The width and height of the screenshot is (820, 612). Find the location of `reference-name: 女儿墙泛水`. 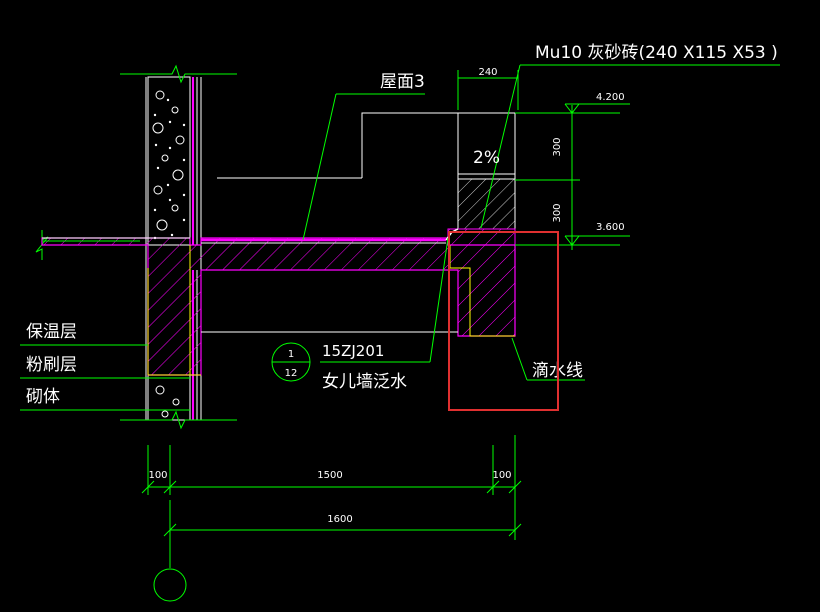

reference-name: 女儿墙泛水 is located at coordinates (364, 382).